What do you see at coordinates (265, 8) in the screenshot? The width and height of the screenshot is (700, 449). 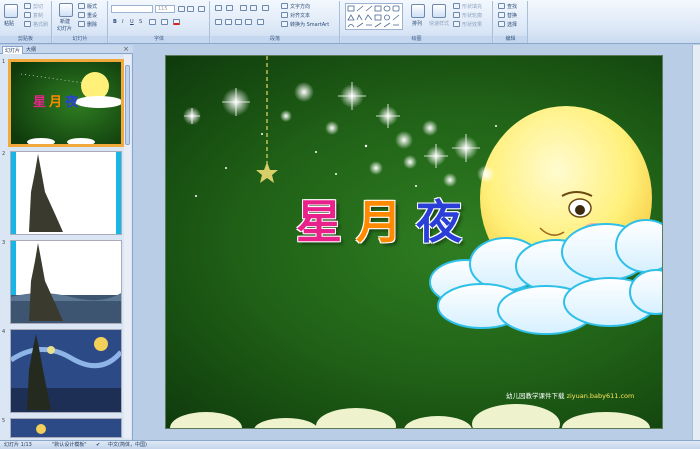 I see `line-spacing-icon` at bounding box center [265, 8].